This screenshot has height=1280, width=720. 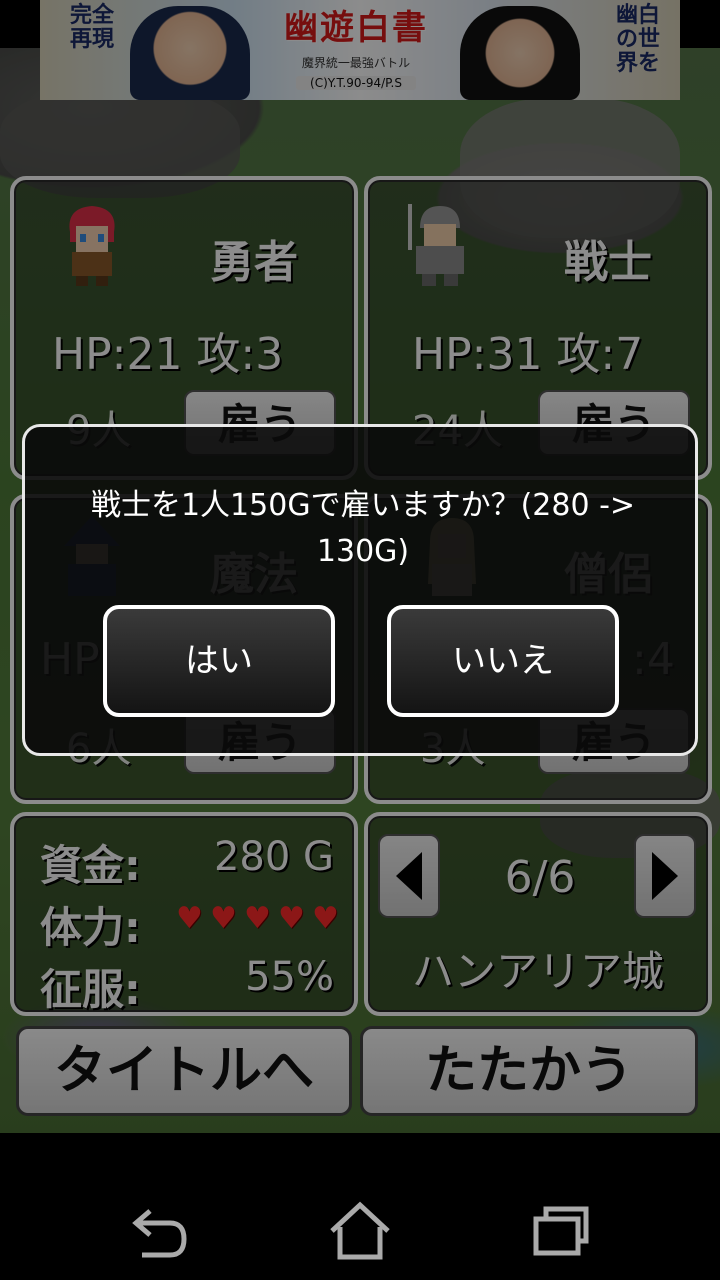 What do you see at coordinates (219, 661) in the screenshot?
I see `dialog-yes-button: はい` at bounding box center [219, 661].